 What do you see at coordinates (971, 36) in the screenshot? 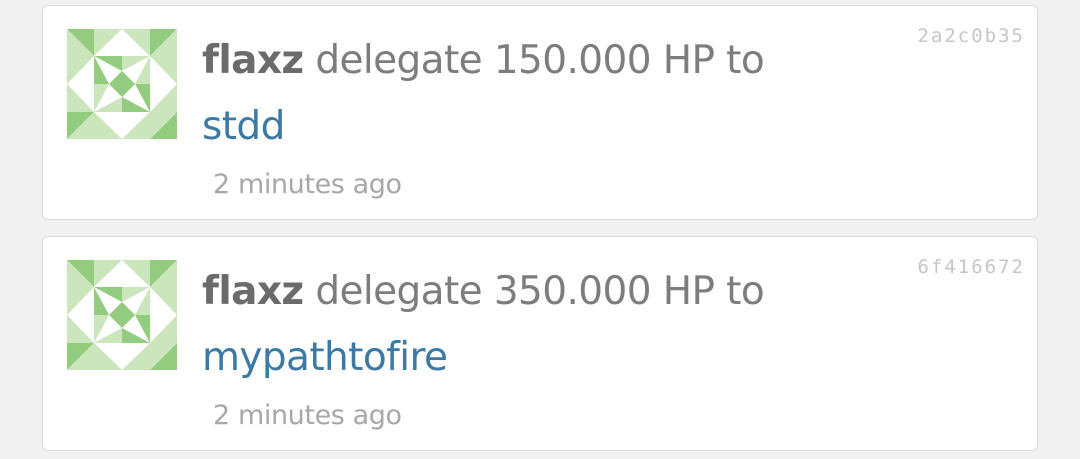
I see `transaction-hash: 2a2c0b35` at bounding box center [971, 36].